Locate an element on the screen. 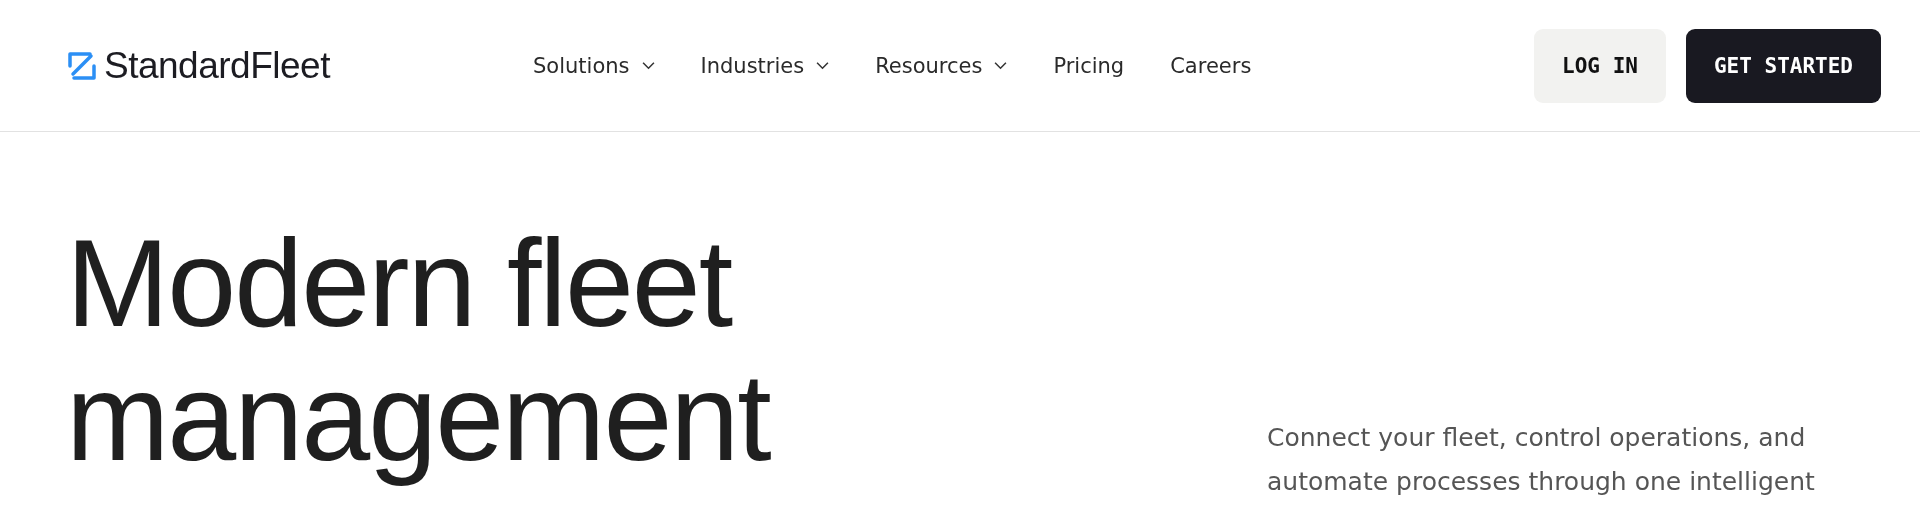 The height and width of the screenshot is (512, 1920). get-started-button: GET STARTED is located at coordinates (1783, 65).